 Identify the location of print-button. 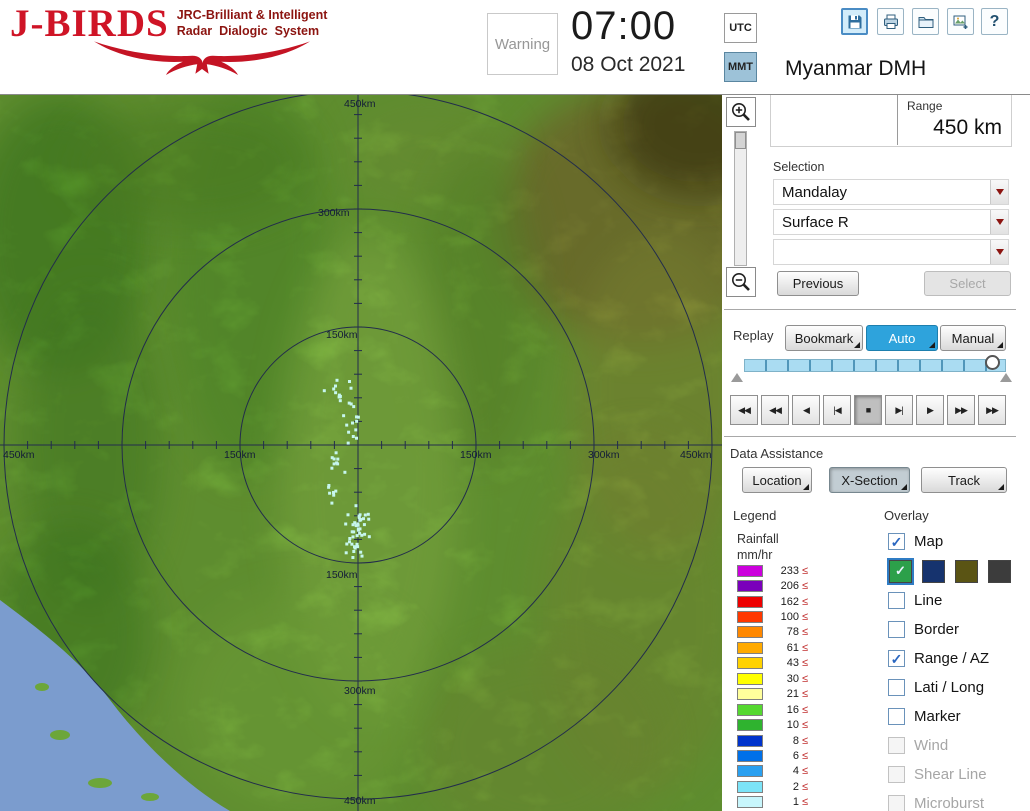
(890, 21).